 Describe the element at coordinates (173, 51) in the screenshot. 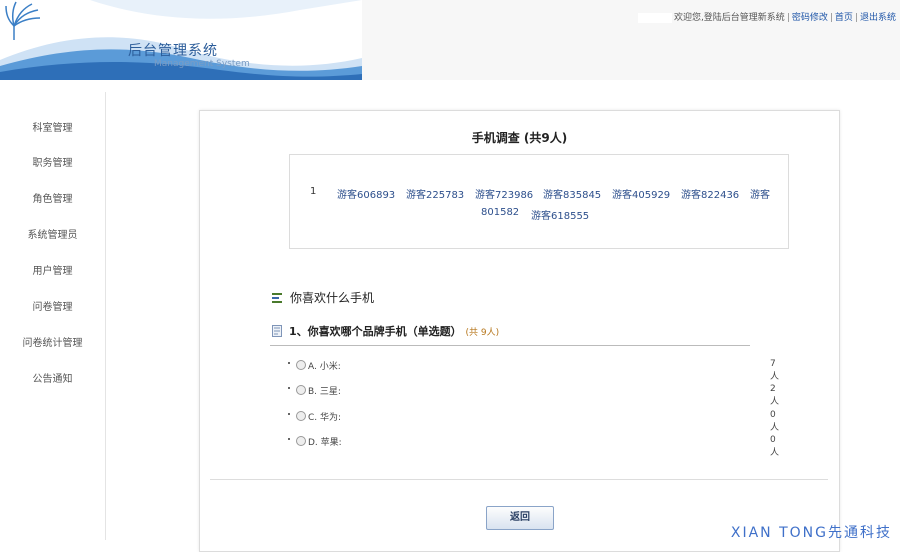

I see `app-title: 后台管理系统` at that location.